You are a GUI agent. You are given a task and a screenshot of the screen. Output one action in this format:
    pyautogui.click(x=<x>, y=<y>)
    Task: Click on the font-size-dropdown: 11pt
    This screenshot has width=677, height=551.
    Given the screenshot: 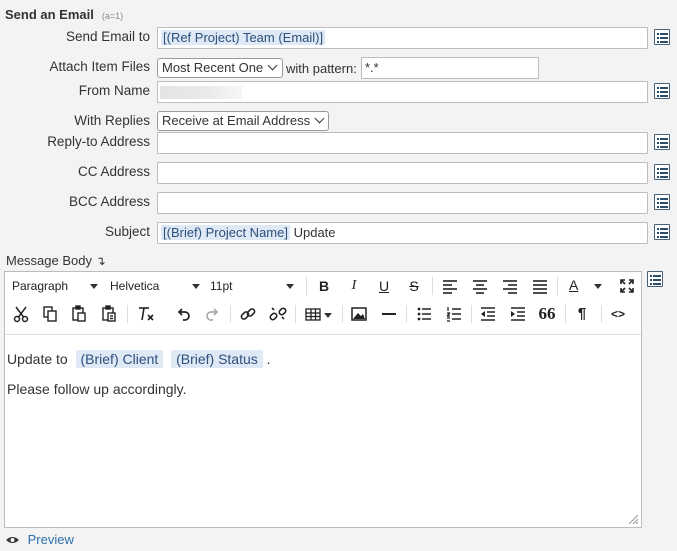 What is the action you would take?
    pyautogui.click(x=252, y=286)
    